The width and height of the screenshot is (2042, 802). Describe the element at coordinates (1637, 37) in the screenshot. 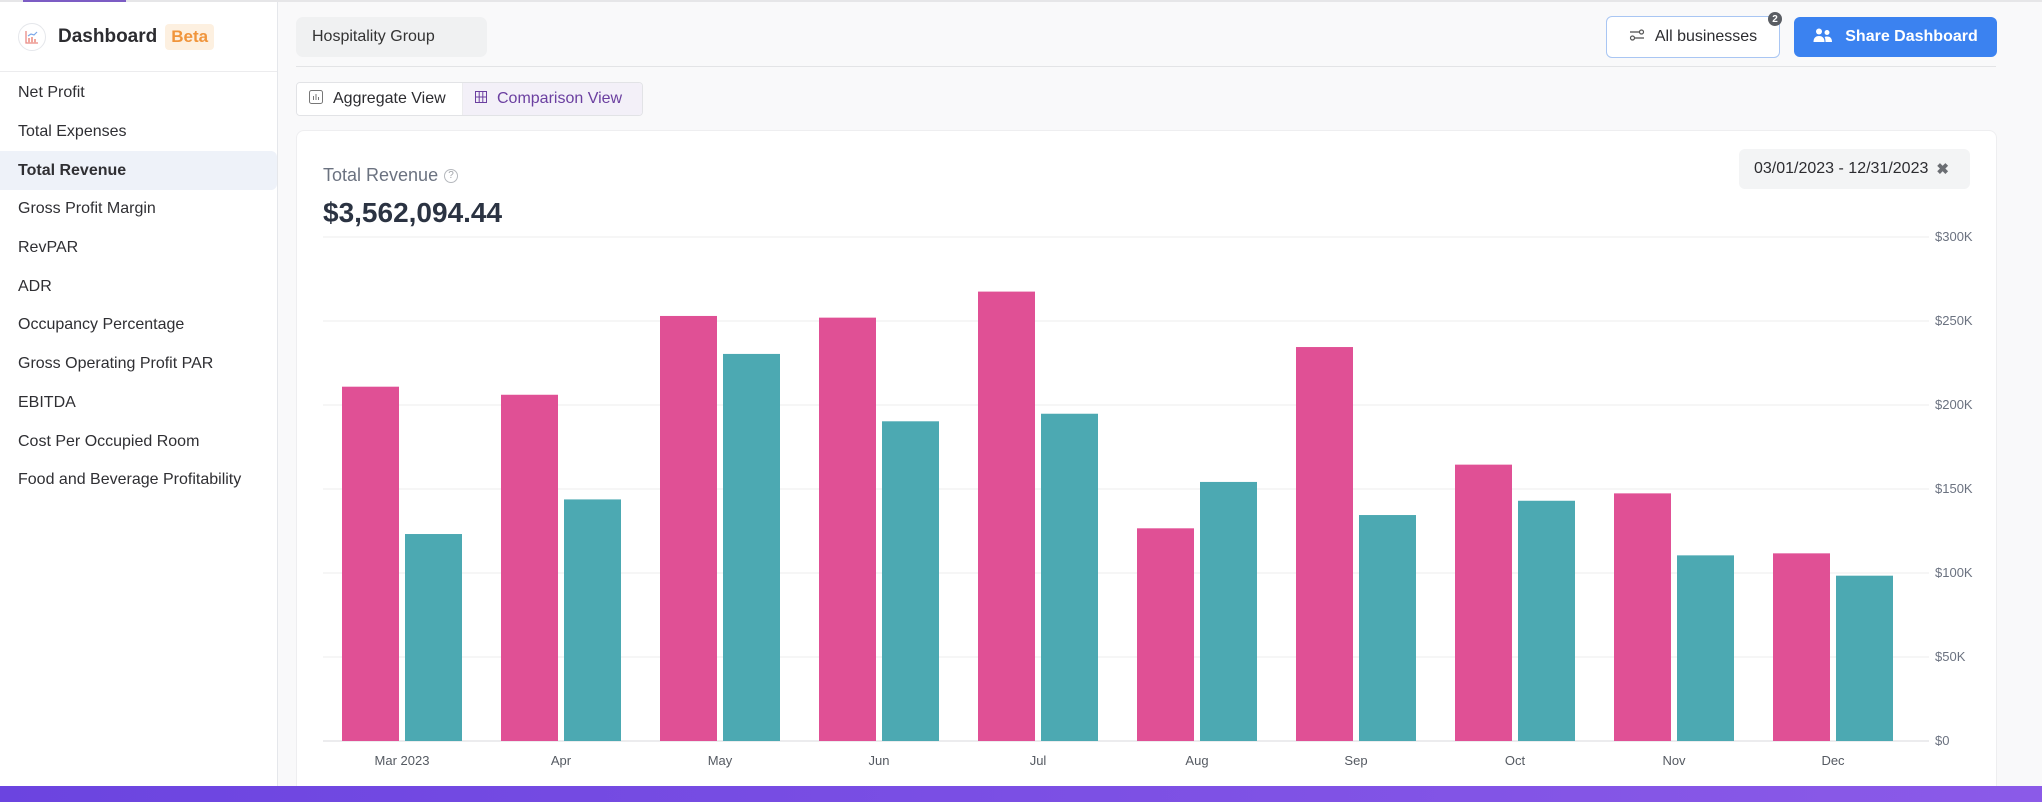

I see `filter-icon` at that location.